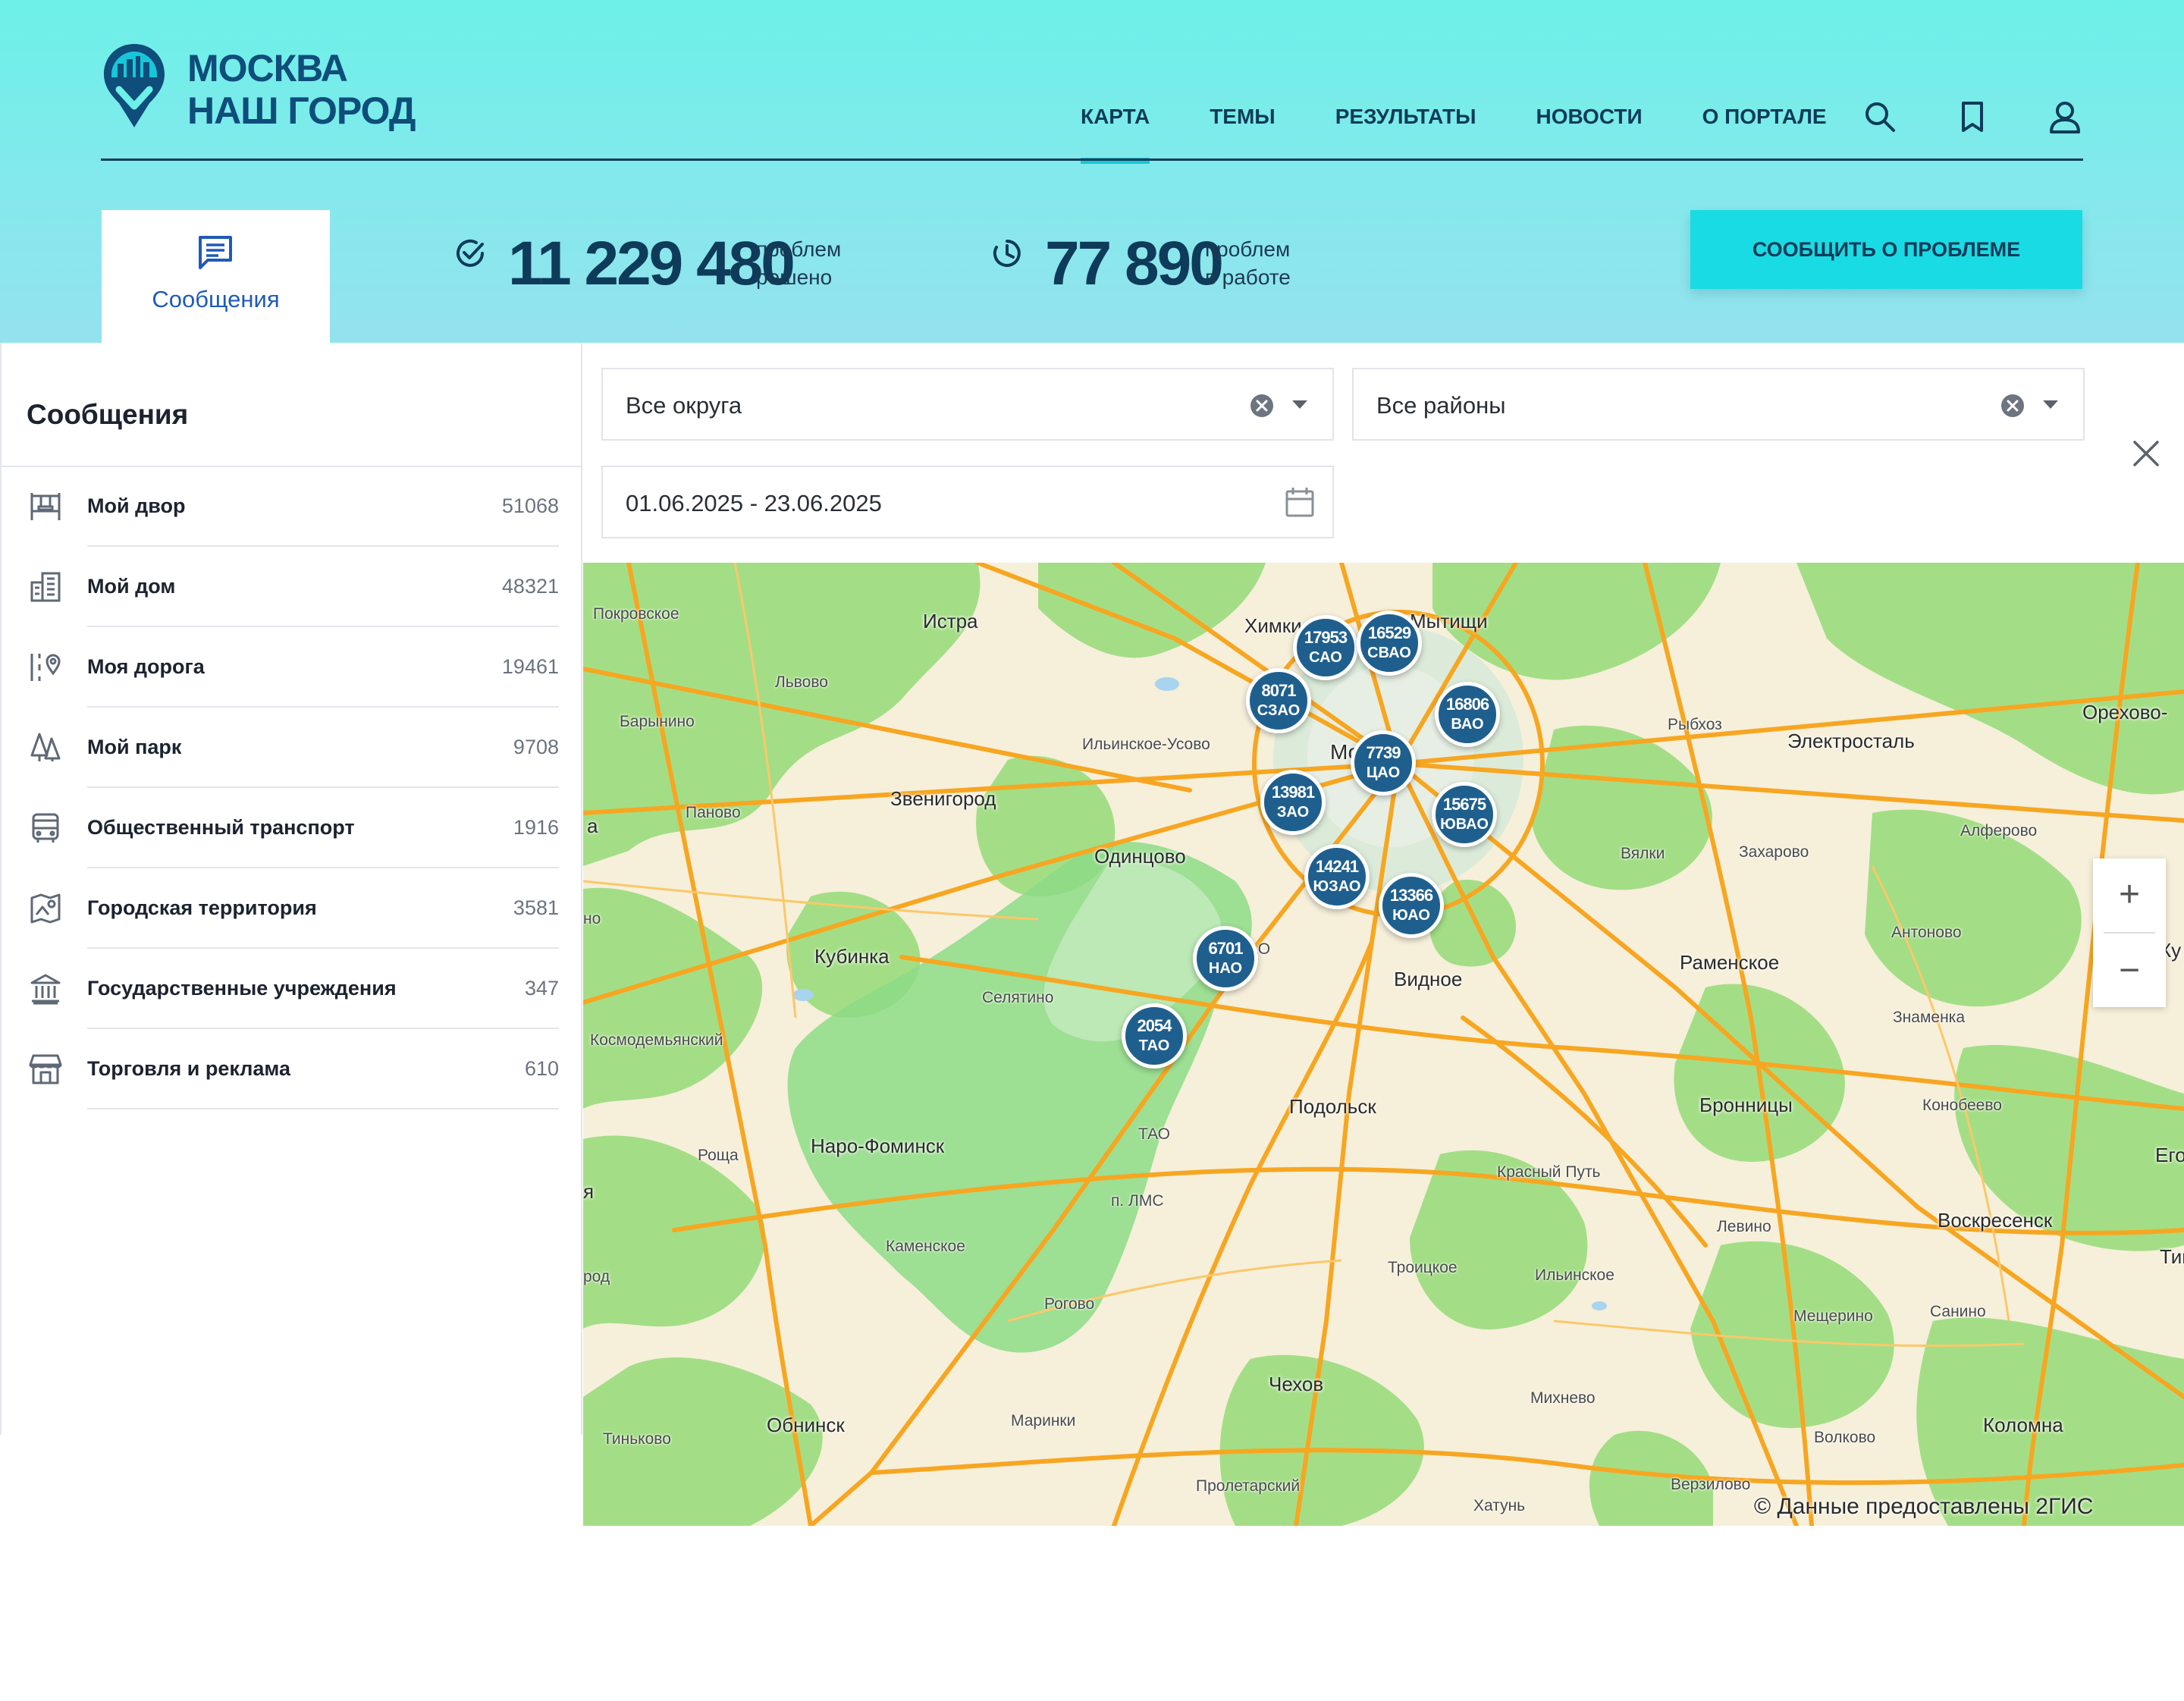 The height and width of the screenshot is (1701, 2184). Describe the element at coordinates (1146, 744) in the screenshot. I see `place-label: Ильинское-Усово` at that location.